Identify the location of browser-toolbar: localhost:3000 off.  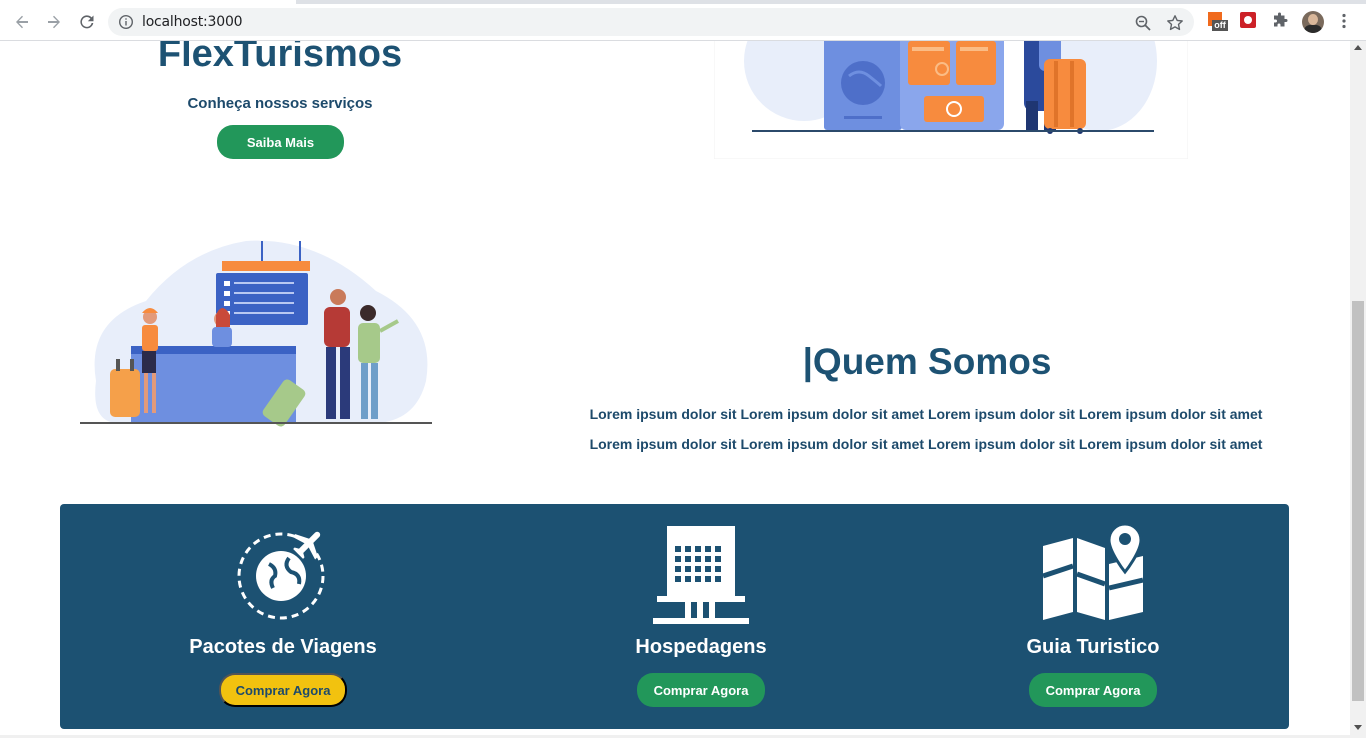
(683, 20).